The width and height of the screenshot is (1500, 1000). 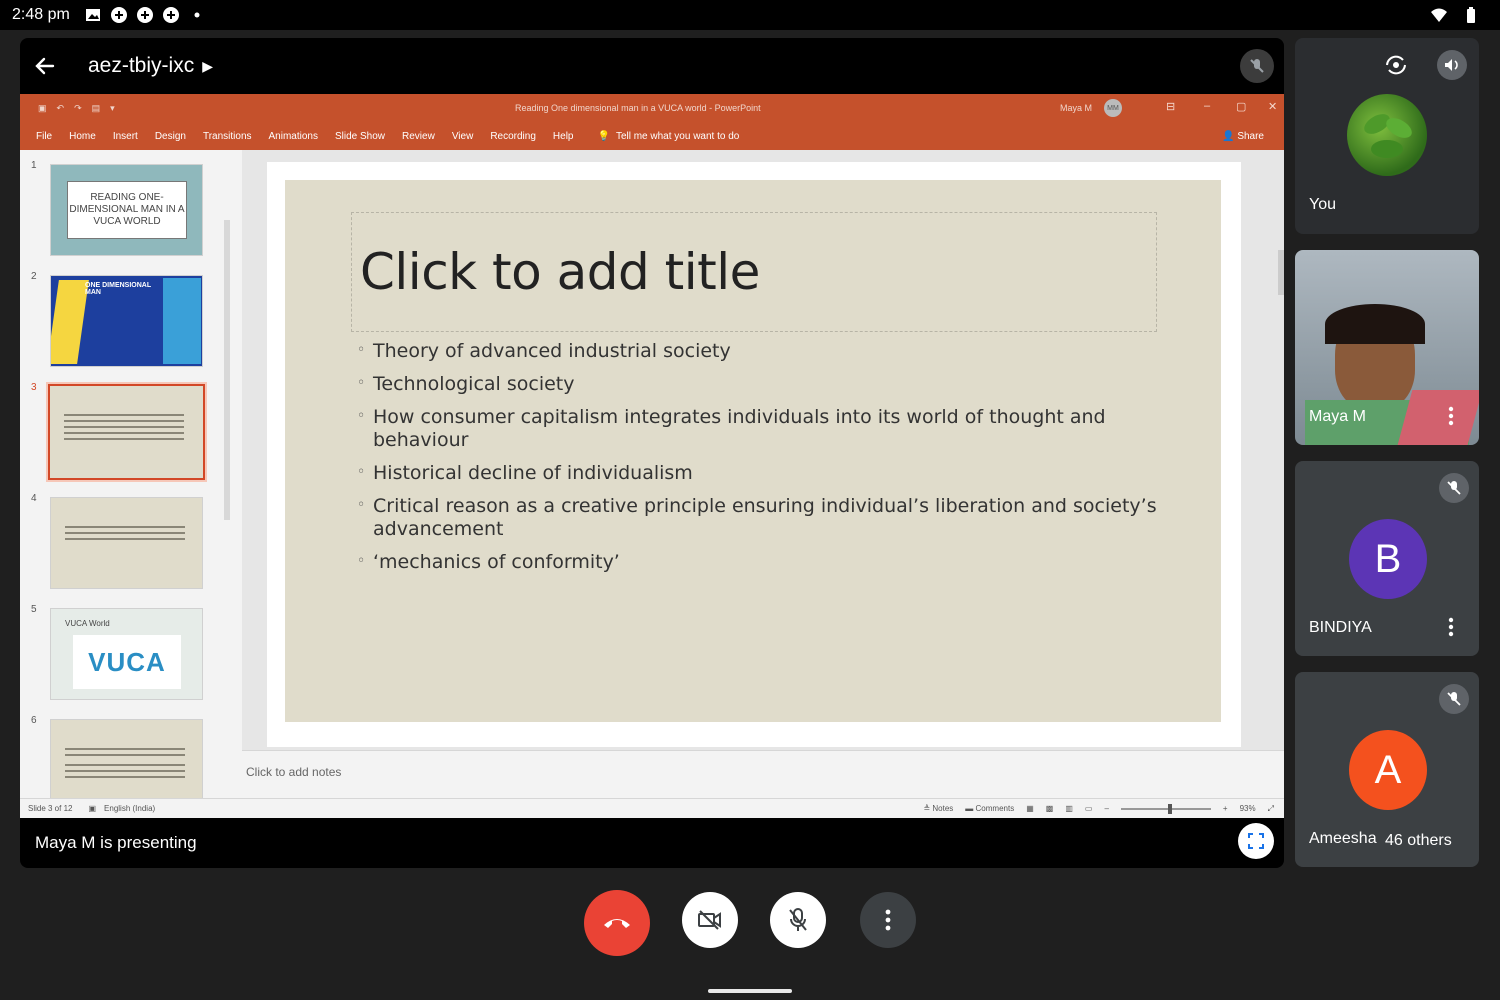 I want to click on presenter-mic-off-icon, so click(x=1257, y=66).